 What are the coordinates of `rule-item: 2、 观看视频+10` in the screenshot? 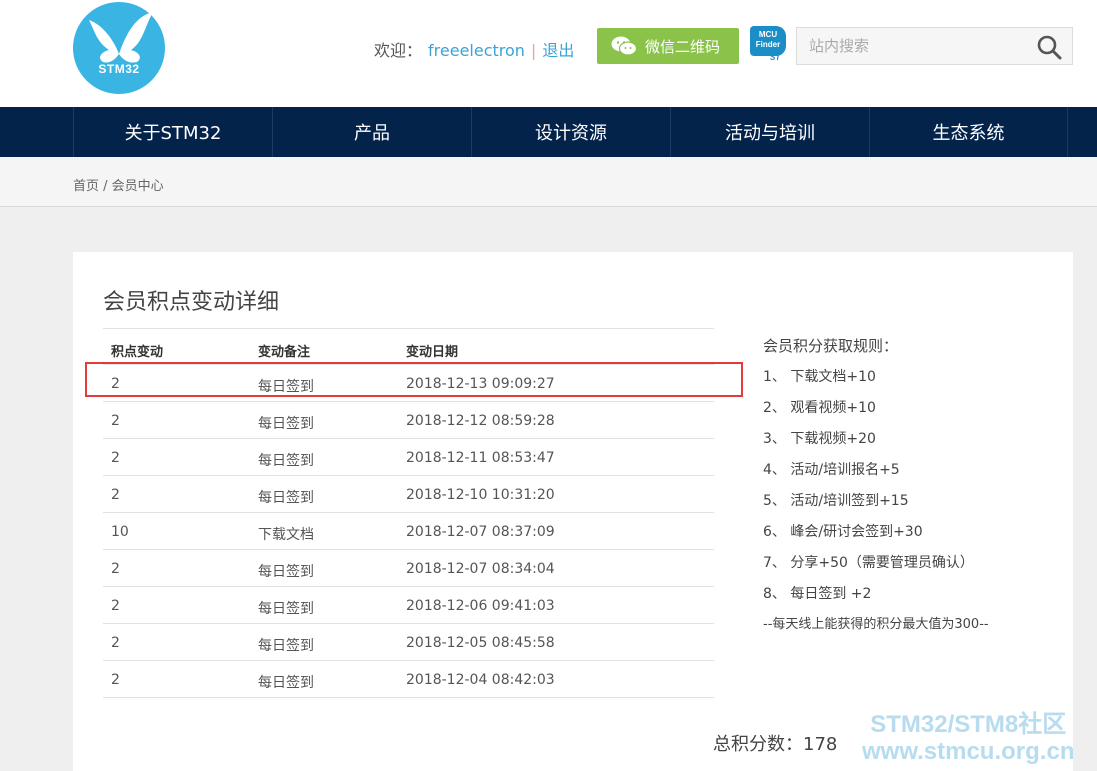 It's located at (819, 408).